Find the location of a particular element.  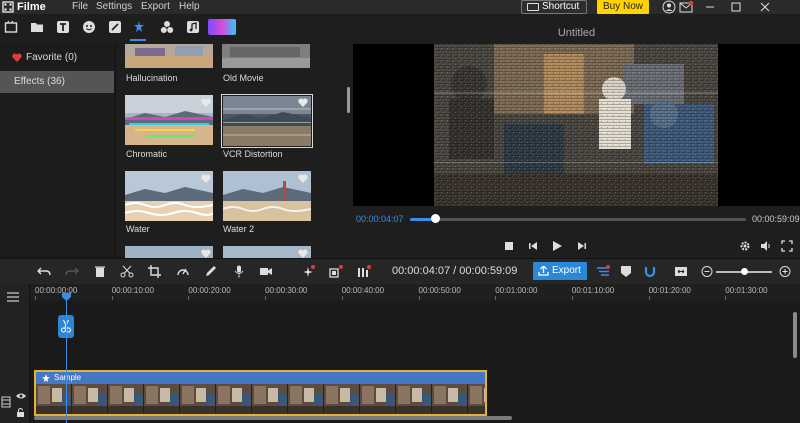

sticker-icon is located at coordinates (89, 27).